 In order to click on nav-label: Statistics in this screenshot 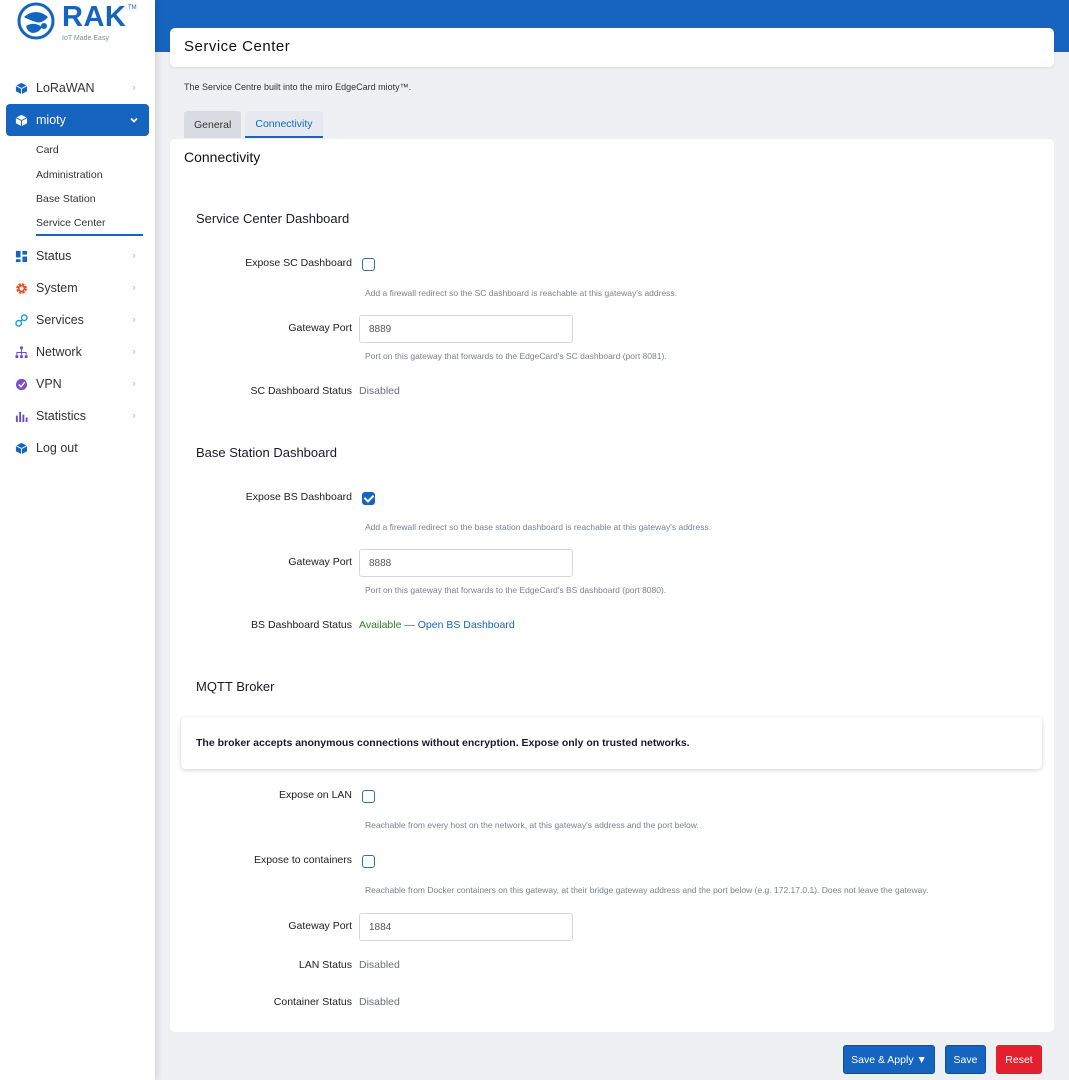, I will do `click(61, 416)`.